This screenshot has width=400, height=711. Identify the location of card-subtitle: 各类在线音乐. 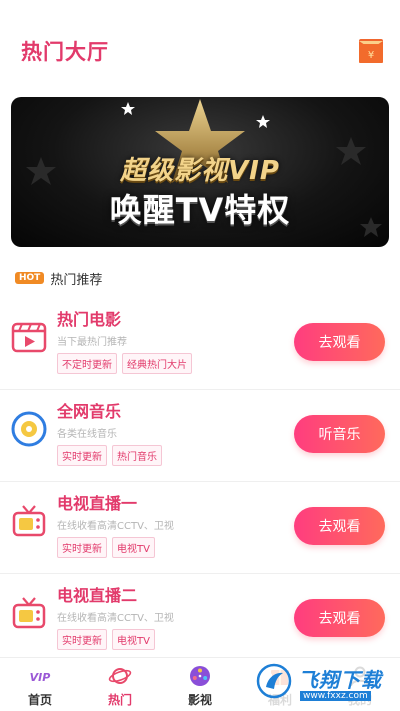
(87, 434).